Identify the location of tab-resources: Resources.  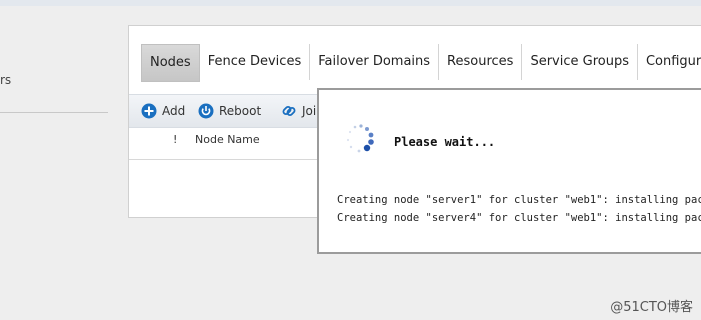
(481, 62).